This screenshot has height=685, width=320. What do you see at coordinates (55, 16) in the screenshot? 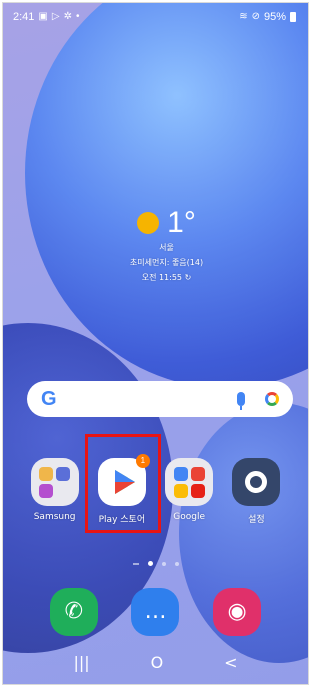
I see `play-notification-icon: ▷` at bounding box center [55, 16].